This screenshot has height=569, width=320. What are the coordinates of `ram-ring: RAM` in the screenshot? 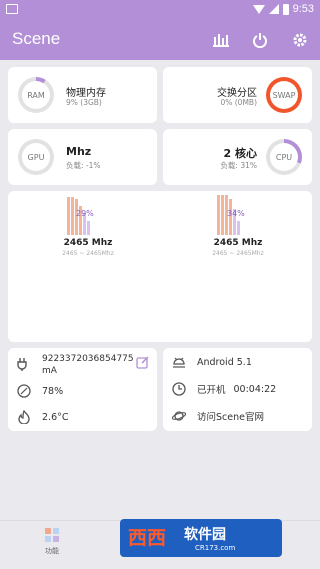 It's located at (36, 95).